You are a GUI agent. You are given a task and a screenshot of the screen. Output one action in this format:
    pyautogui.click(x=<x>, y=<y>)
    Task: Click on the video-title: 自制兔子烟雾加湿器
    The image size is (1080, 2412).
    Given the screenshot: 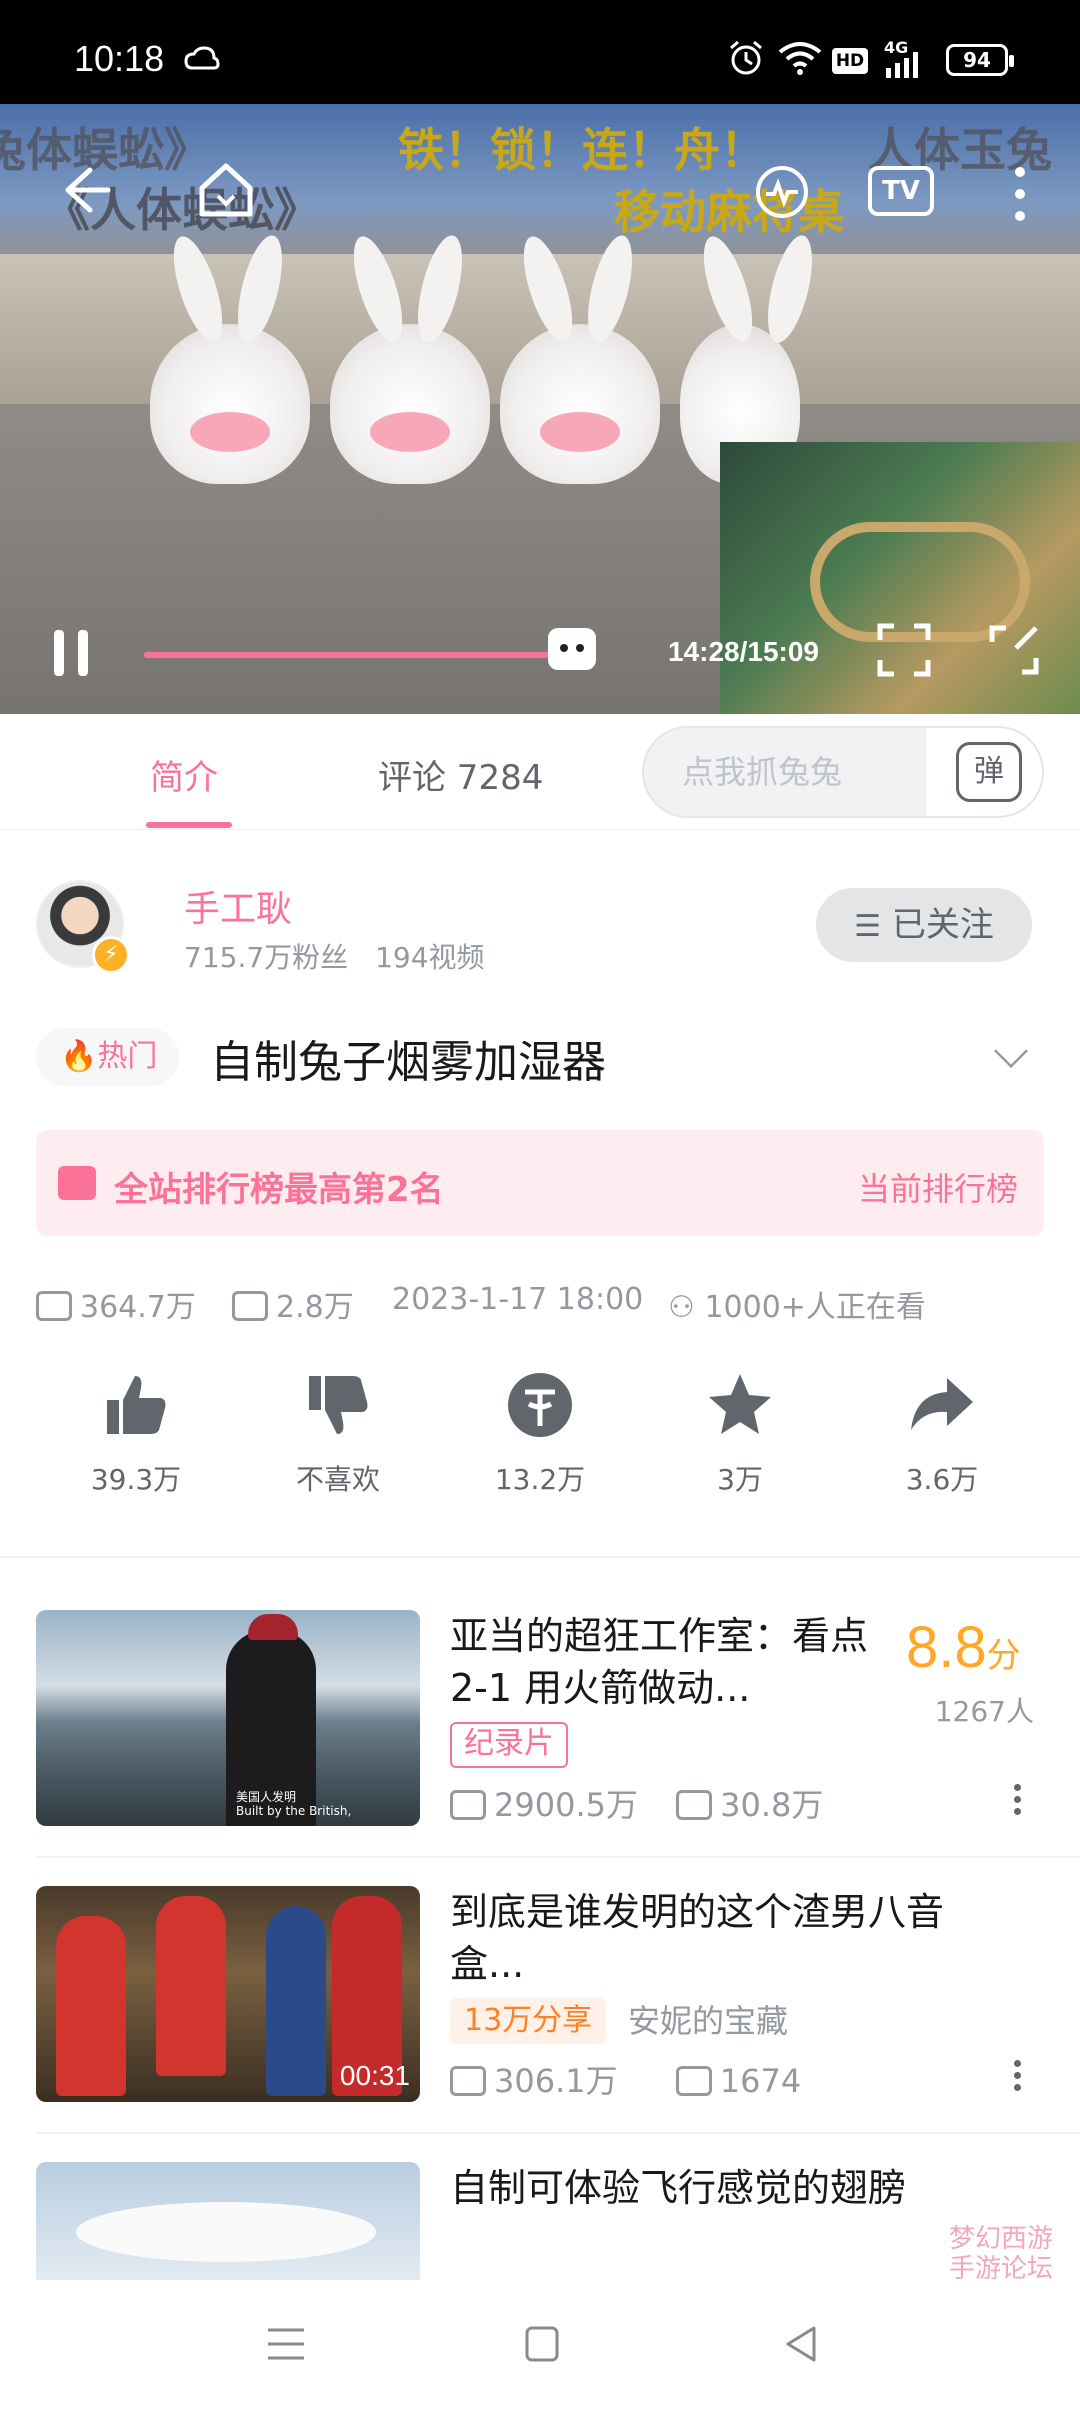 What is the action you would take?
    pyautogui.click(x=408, y=1062)
    